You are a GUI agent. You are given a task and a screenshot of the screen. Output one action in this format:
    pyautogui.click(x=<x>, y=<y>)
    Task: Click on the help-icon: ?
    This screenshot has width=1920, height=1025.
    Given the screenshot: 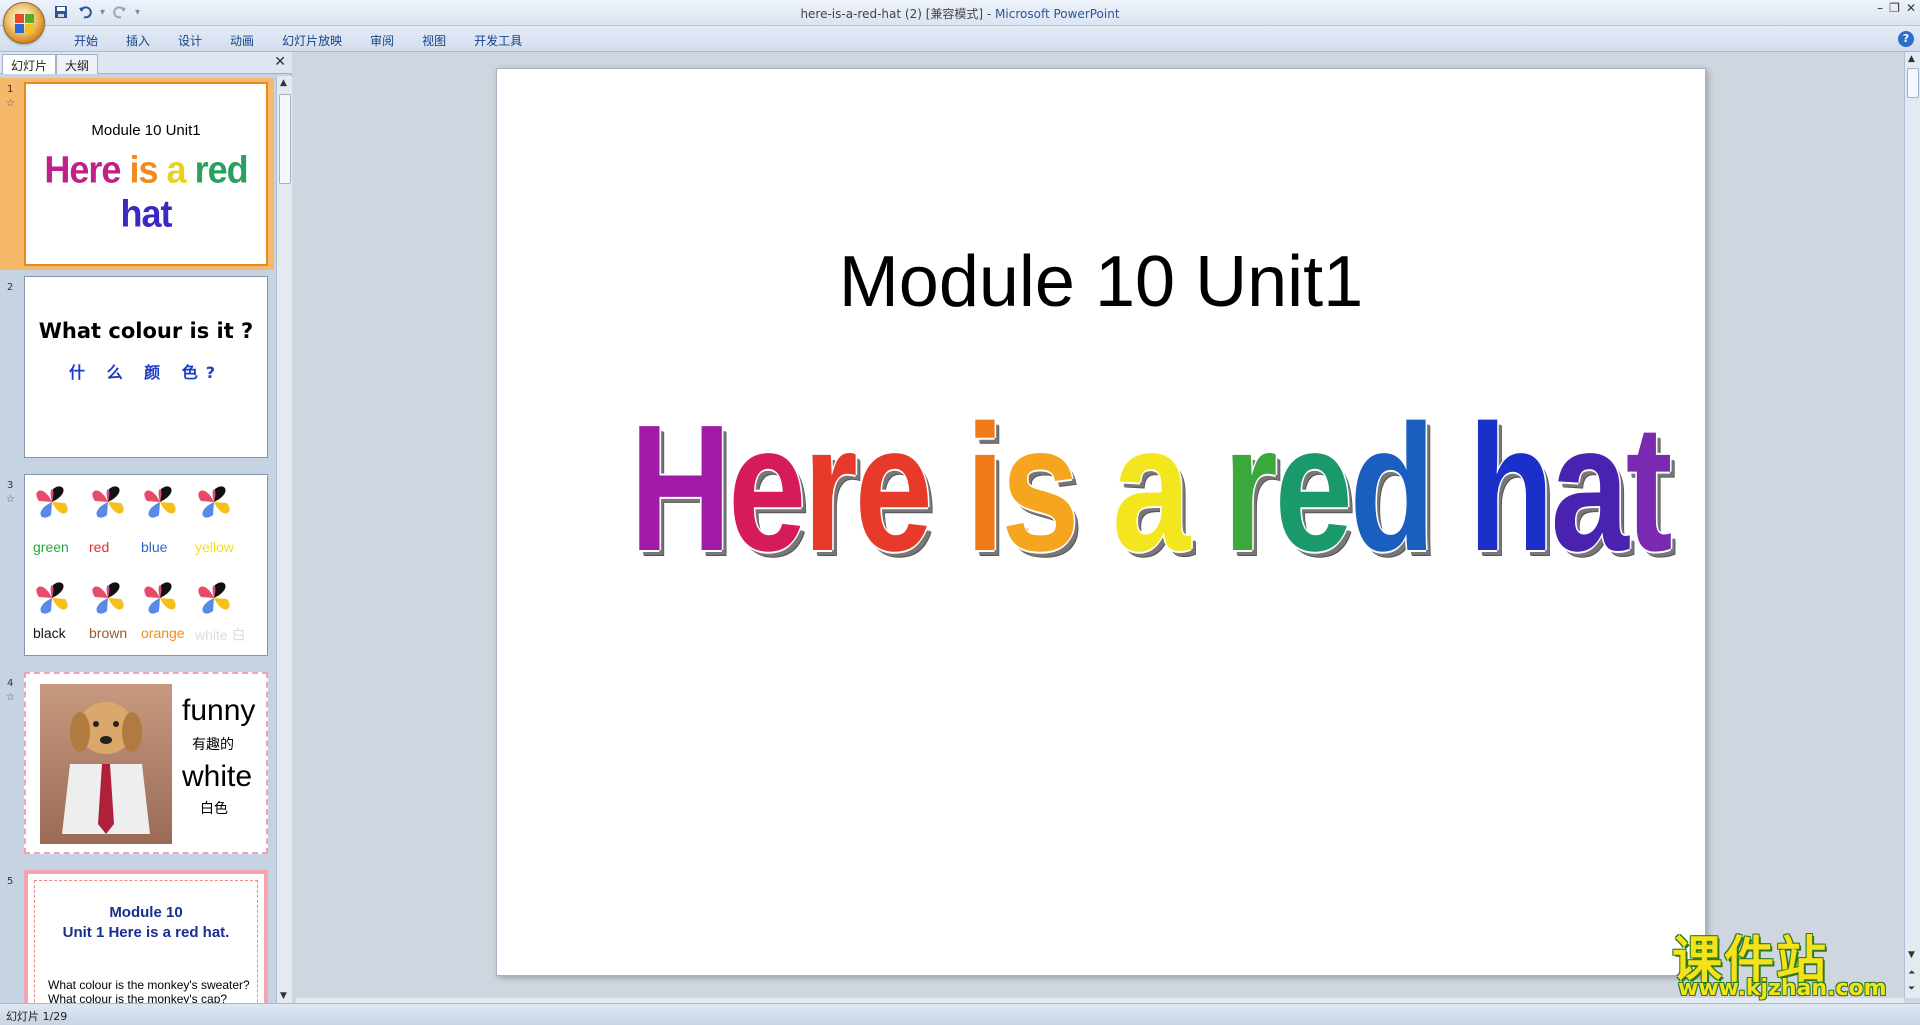 What is the action you would take?
    pyautogui.click(x=1906, y=39)
    